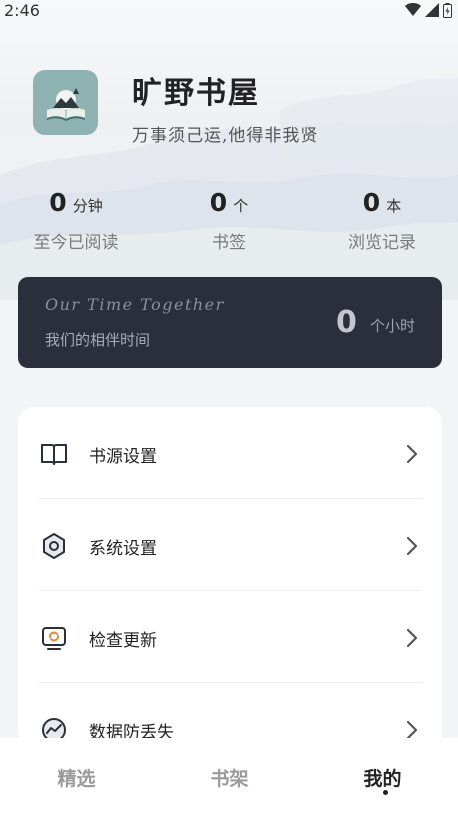 The height and width of the screenshot is (820, 458). I want to click on together-title-cn: 我们的相伴时间, so click(98, 340).